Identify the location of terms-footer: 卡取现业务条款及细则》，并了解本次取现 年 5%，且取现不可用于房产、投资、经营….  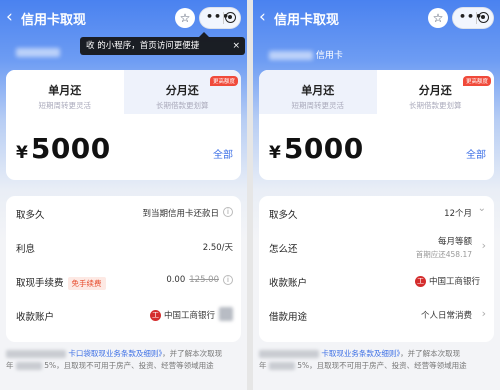
(377, 360).